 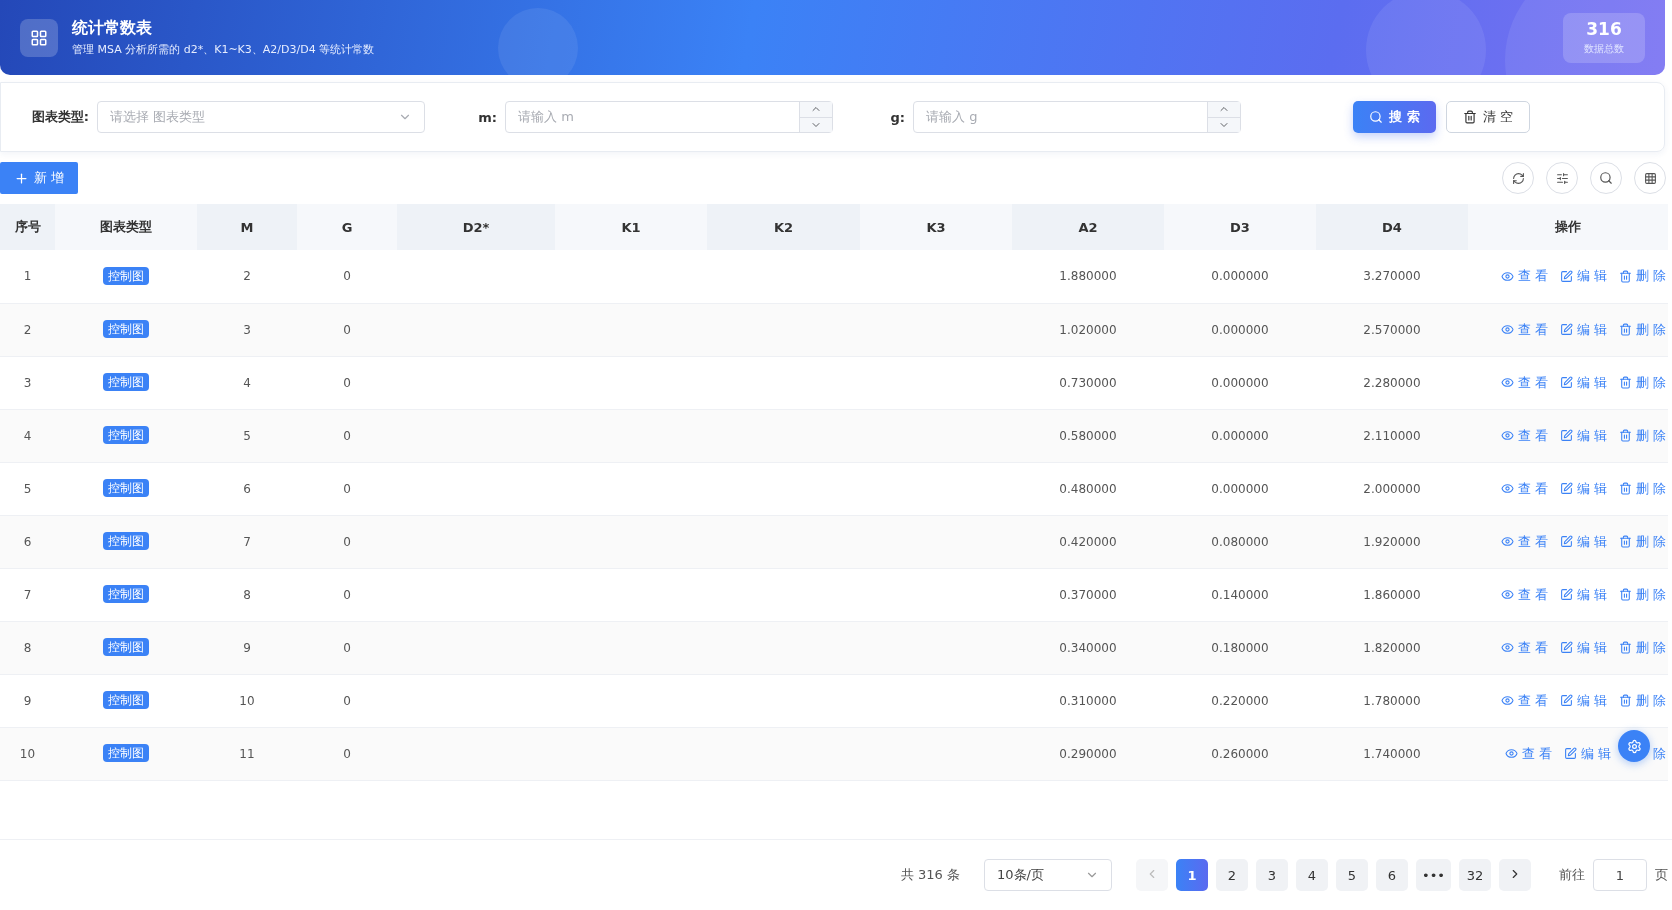 I want to click on table-cell: 0.730000, so click(x=1088, y=382).